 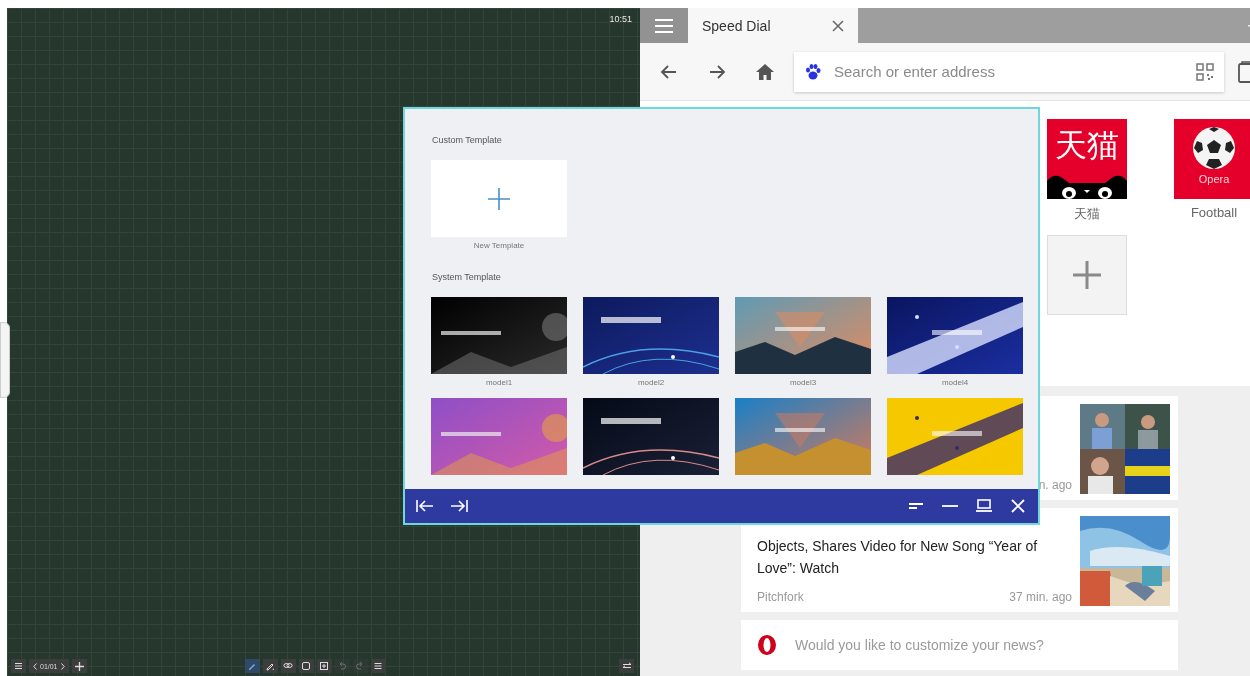 I want to click on add-tile, so click(x=1087, y=275).